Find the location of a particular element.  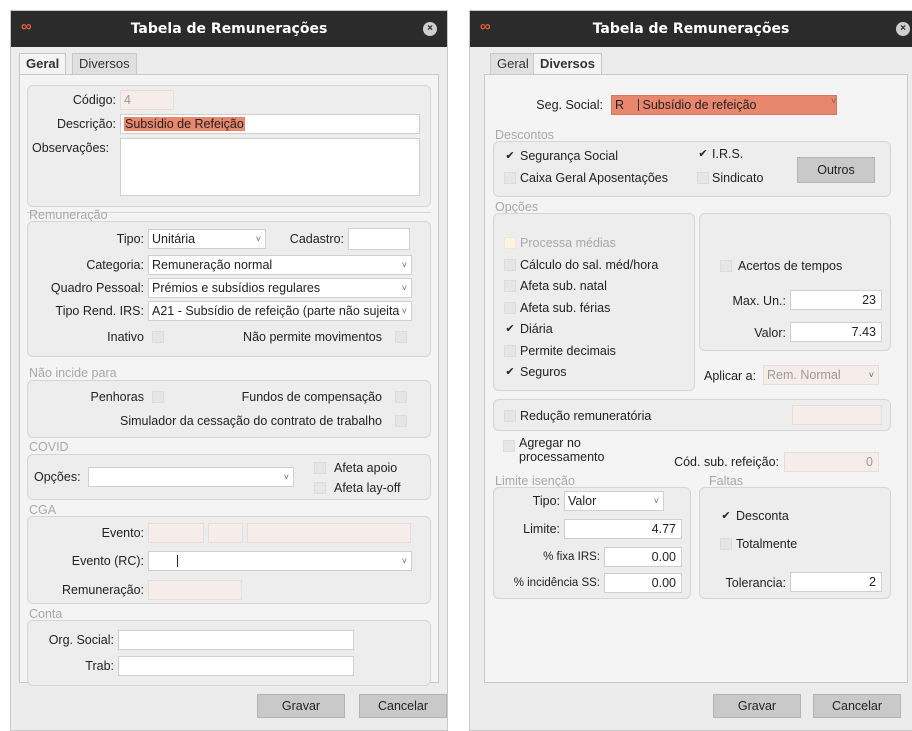

covid-opcoes-select: ˅ is located at coordinates (191, 477).